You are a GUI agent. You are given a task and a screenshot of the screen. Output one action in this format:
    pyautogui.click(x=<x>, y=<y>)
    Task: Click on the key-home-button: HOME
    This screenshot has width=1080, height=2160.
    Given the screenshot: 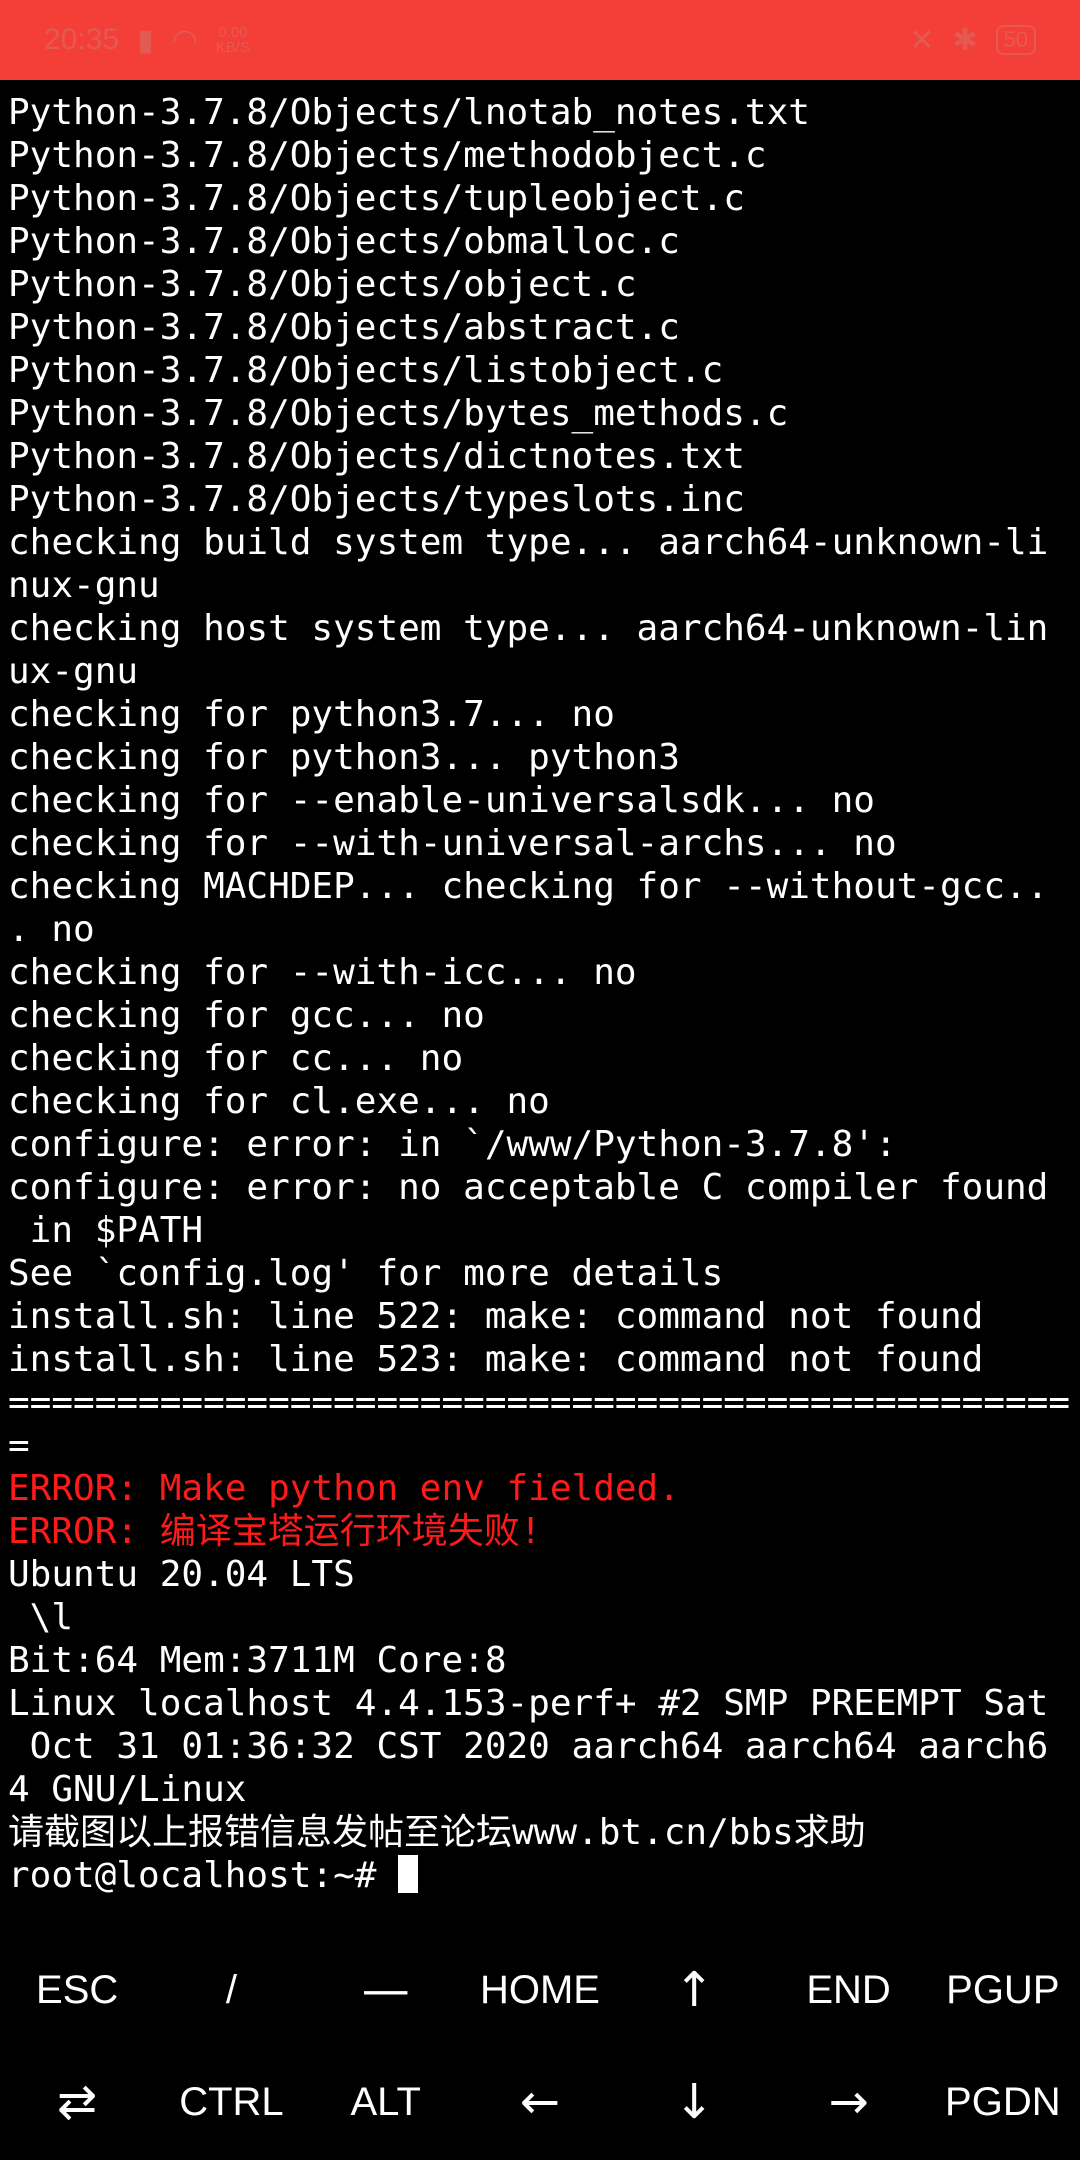 What is the action you would take?
    pyautogui.click(x=540, y=1990)
    